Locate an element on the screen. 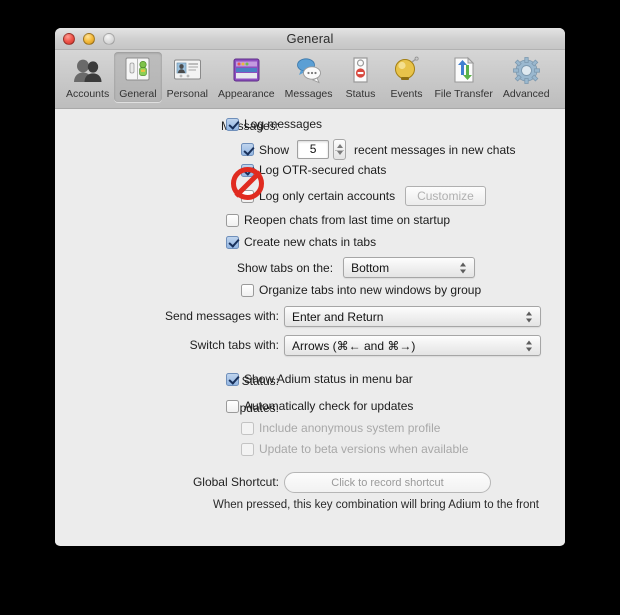  log-messages-label: Log messages is located at coordinates (283, 124).